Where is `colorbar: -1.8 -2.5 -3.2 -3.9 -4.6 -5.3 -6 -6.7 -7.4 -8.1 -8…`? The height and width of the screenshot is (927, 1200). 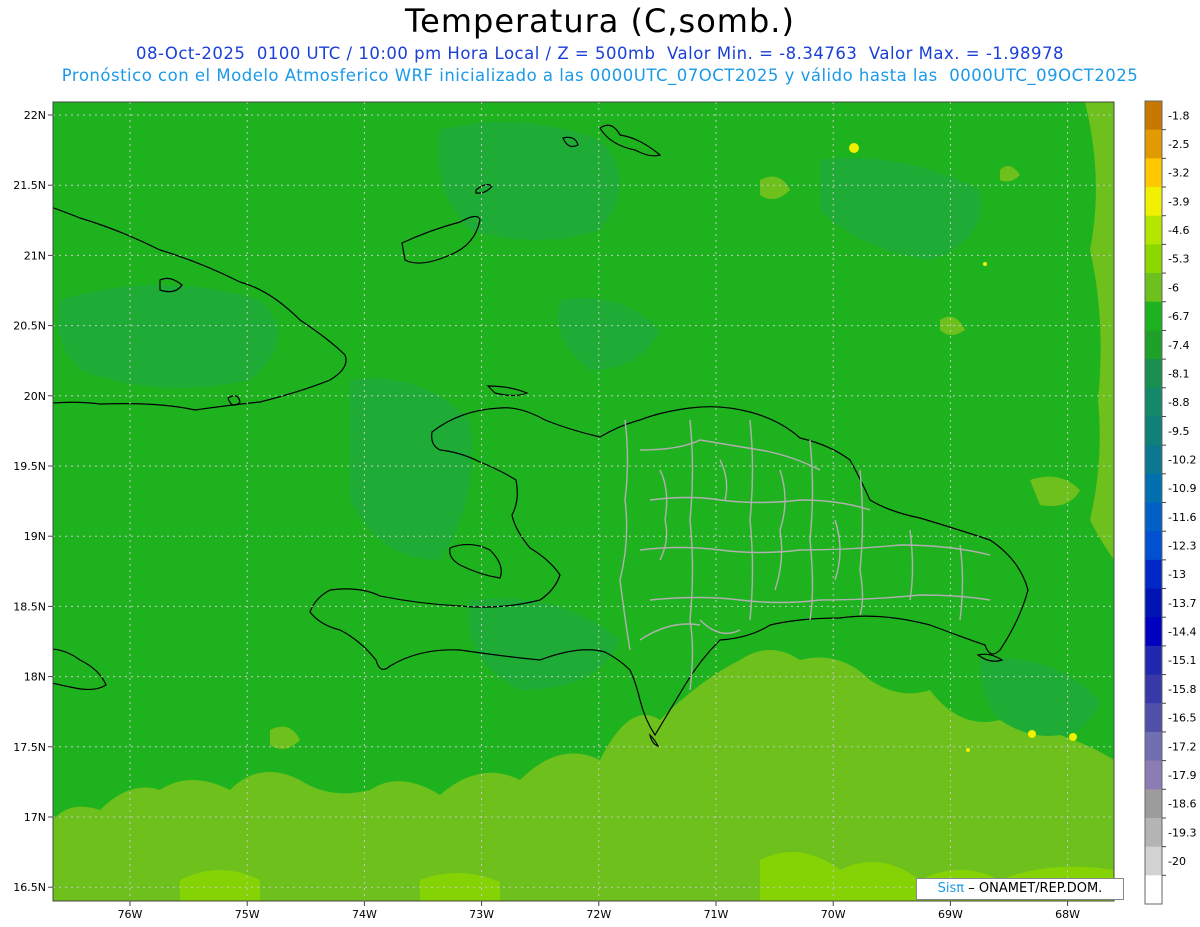
colorbar: -1.8 -2.5 -3.2 -3.9 -4.6 -5.3 -6 -6.7 -7.4 -8.1 -8… is located at coordinates (1170, 502).